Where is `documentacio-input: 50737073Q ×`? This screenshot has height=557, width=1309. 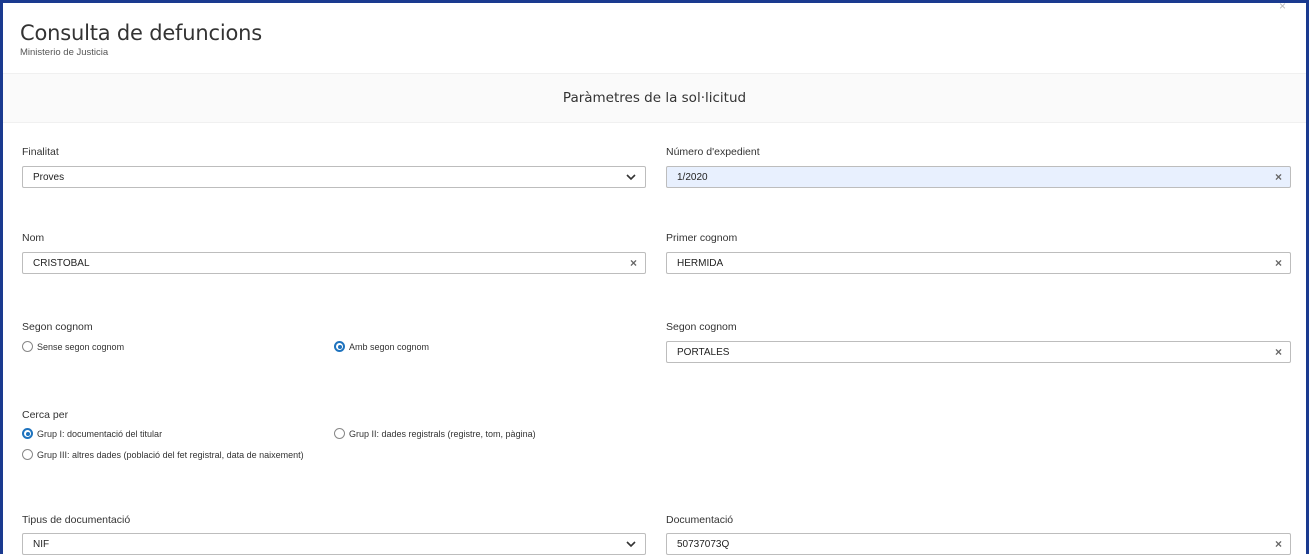 documentacio-input: 50737073Q × is located at coordinates (978, 544).